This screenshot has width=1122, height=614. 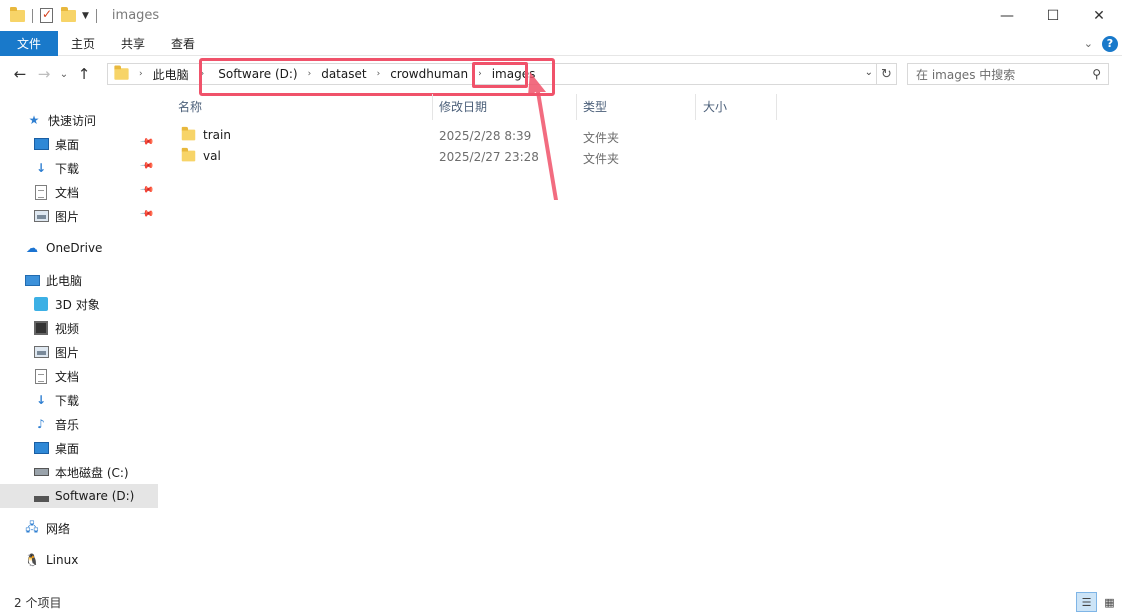 What do you see at coordinates (1101, 43) in the screenshot?
I see `ribbon-right: ⌄ ?` at bounding box center [1101, 43].